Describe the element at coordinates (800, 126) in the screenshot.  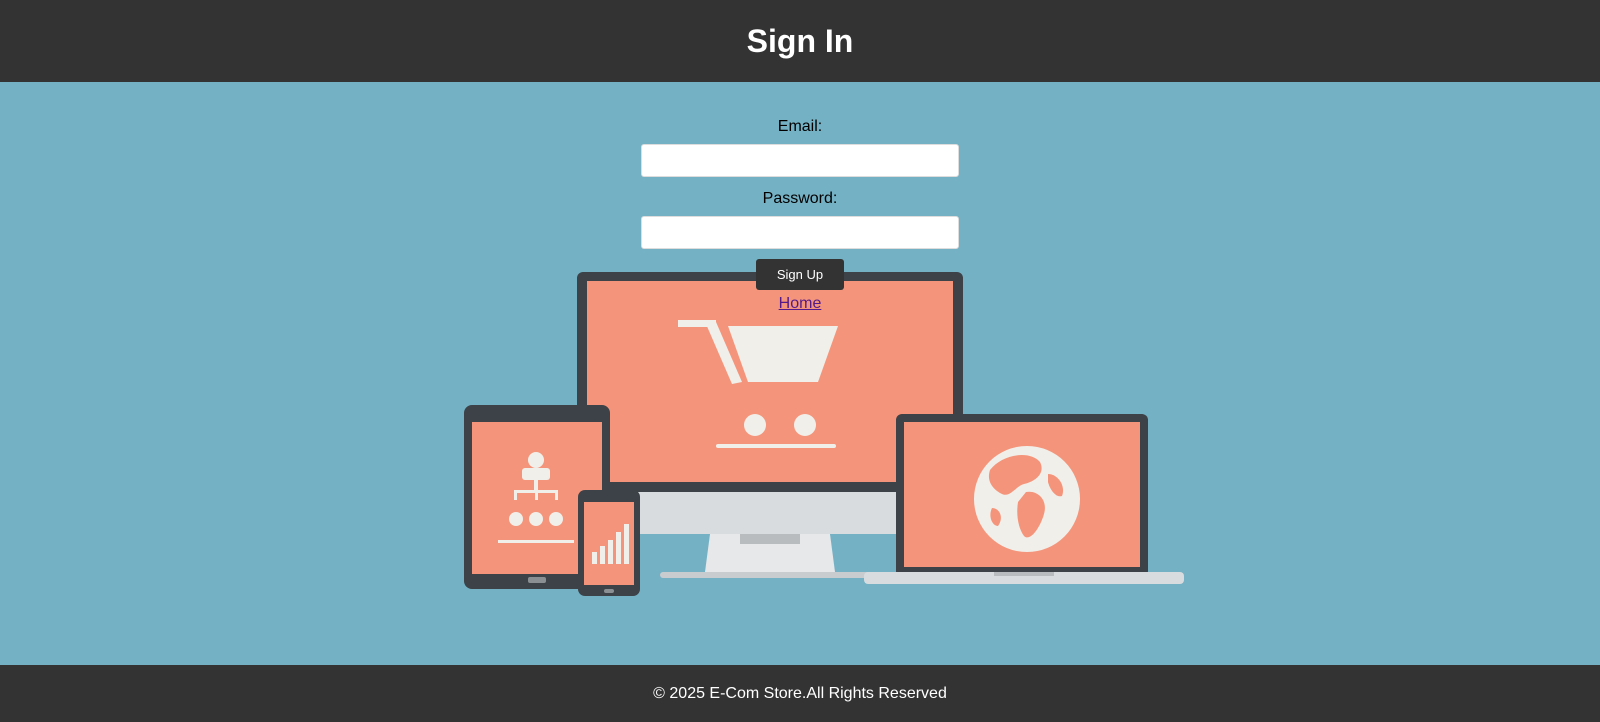
I see `email-label: Email:` at that location.